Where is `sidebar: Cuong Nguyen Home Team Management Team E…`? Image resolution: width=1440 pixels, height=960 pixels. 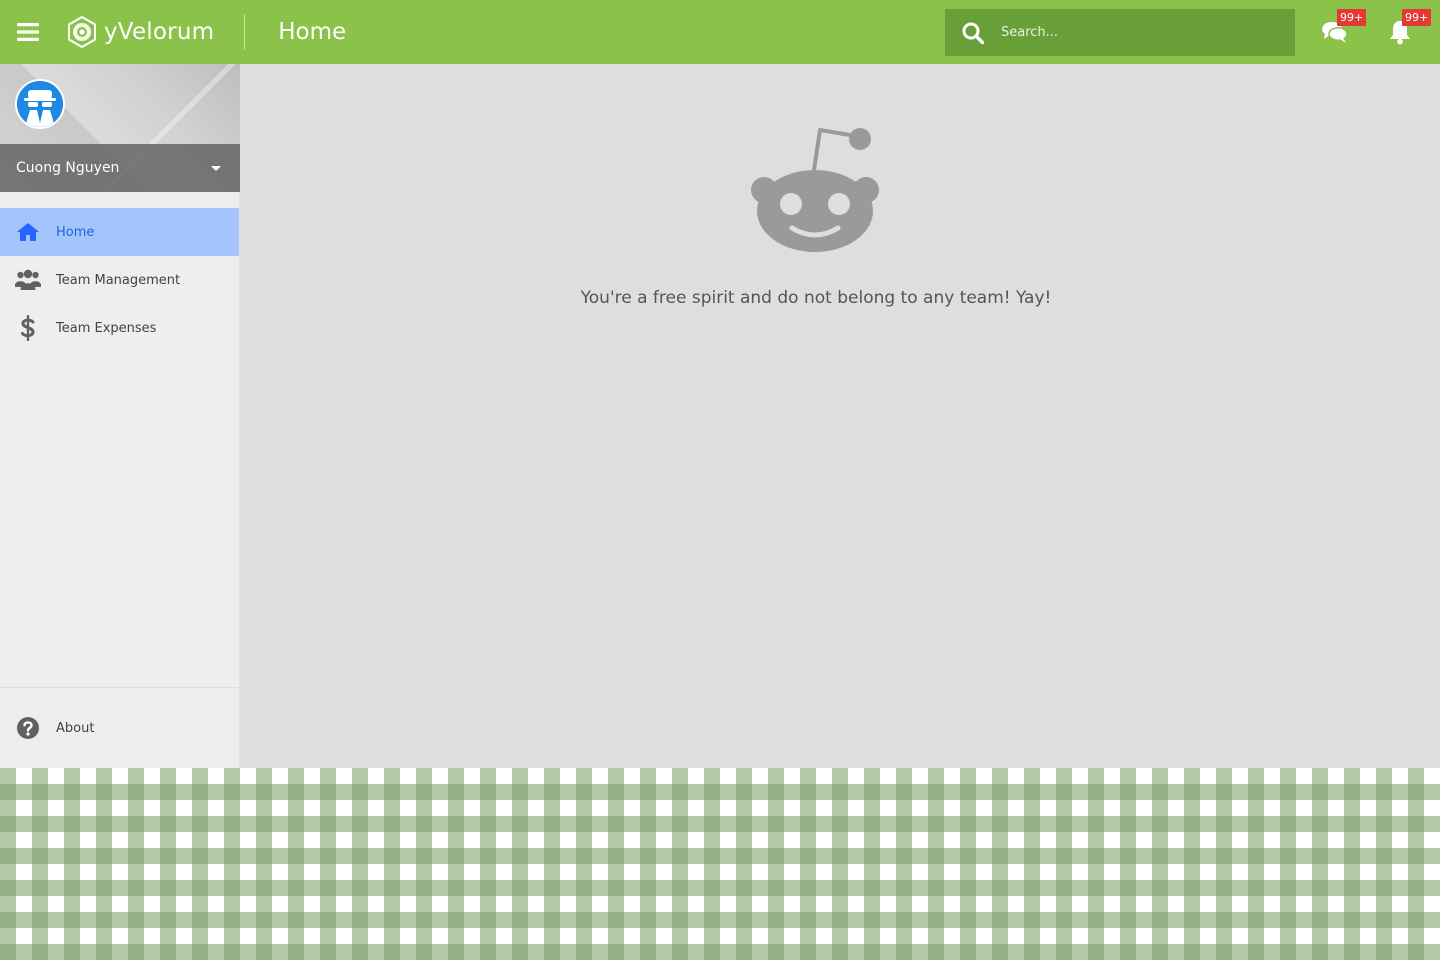 sidebar: Cuong Nguyen Home Team Management Team E… is located at coordinates (120, 416).